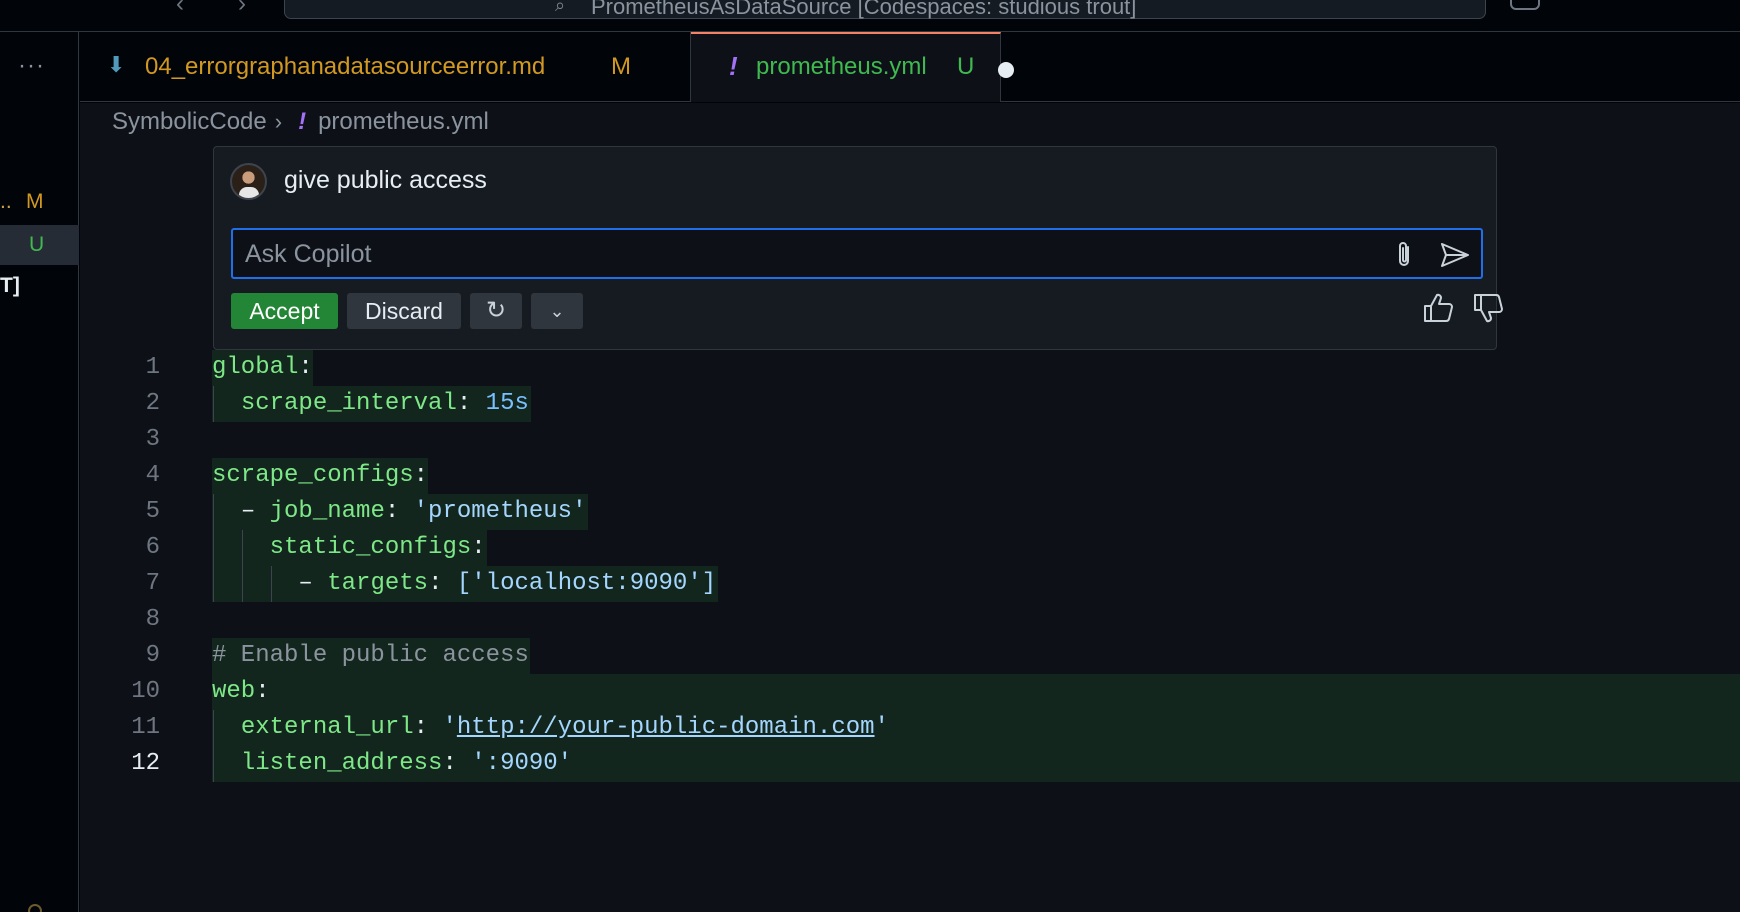 The width and height of the screenshot is (1740, 912). What do you see at coordinates (1405, 255) in the screenshot?
I see `paperclip-icon` at bounding box center [1405, 255].